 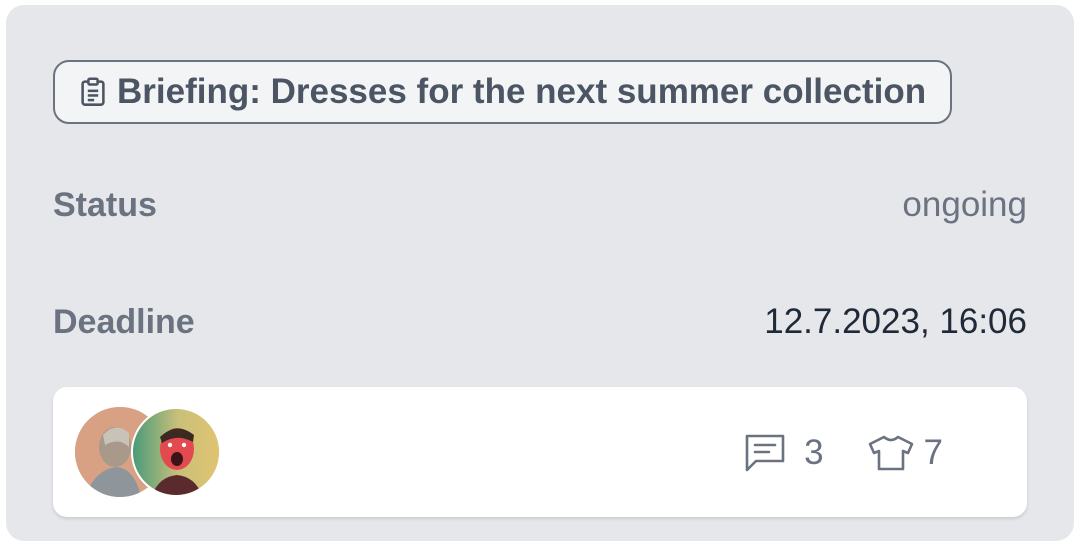 What do you see at coordinates (843, 453) in the screenshot?
I see `card-meta: 3 7` at bounding box center [843, 453].